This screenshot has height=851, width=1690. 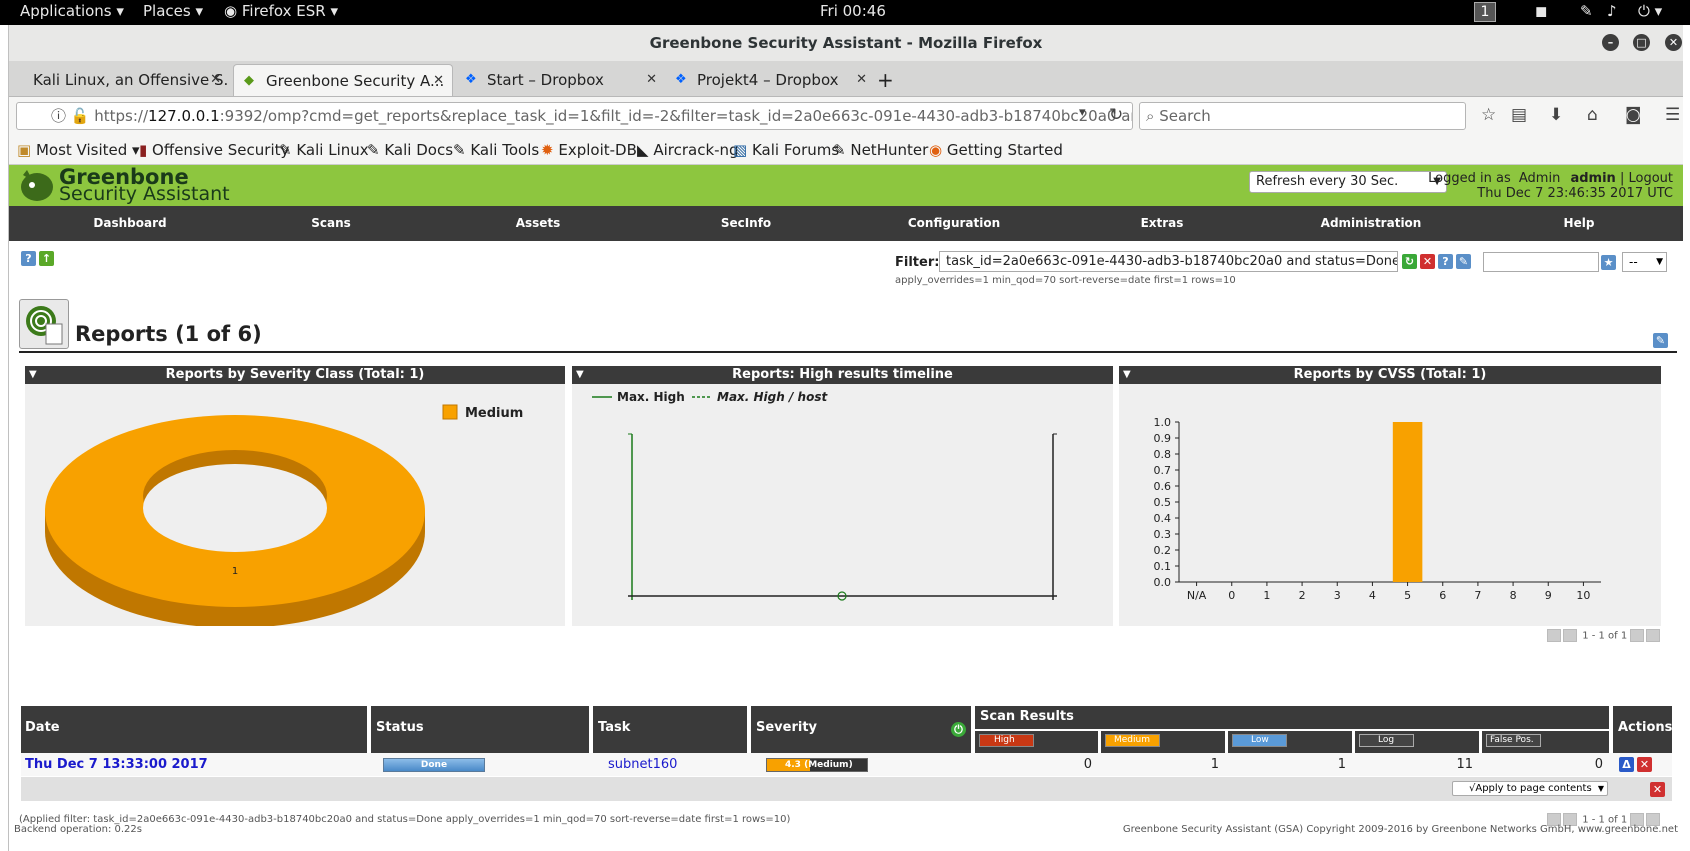 What do you see at coordinates (1650, 178) in the screenshot?
I see `logout-link: Logout` at bounding box center [1650, 178].